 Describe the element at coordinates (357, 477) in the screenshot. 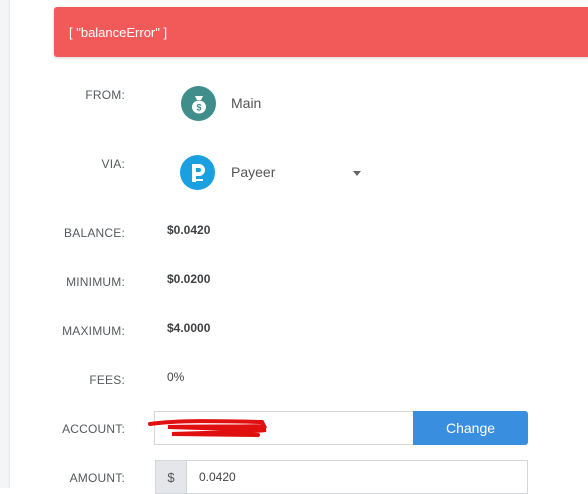

I see `amount-input` at that location.